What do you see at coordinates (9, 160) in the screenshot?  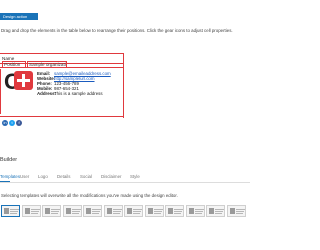 I see `builder-title: Builder` at bounding box center [9, 160].